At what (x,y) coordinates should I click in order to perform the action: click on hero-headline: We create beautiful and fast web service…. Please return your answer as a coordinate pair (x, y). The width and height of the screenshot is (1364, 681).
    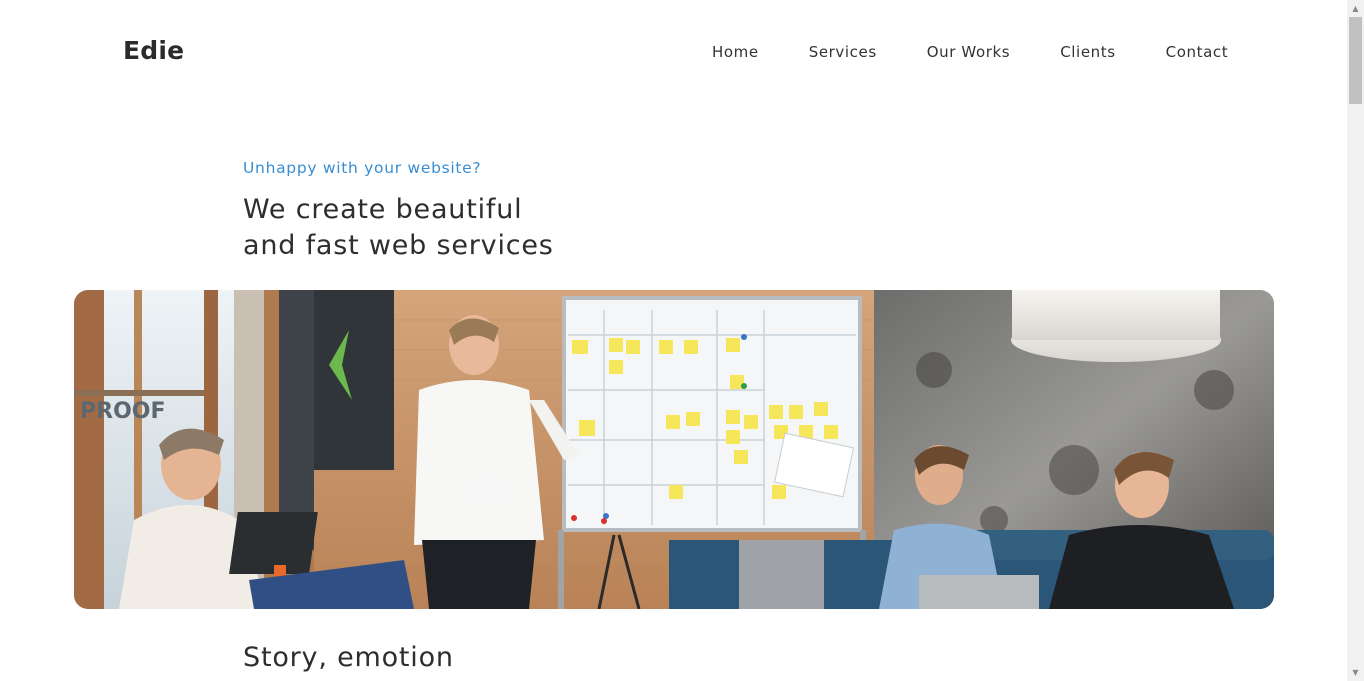
    Looking at the image, I should click on (398, 228).